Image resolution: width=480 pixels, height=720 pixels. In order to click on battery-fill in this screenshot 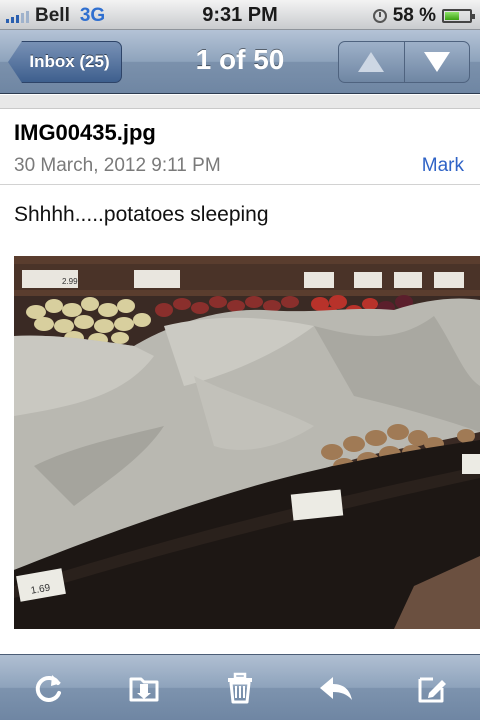, I will do `click(452, 16)`.